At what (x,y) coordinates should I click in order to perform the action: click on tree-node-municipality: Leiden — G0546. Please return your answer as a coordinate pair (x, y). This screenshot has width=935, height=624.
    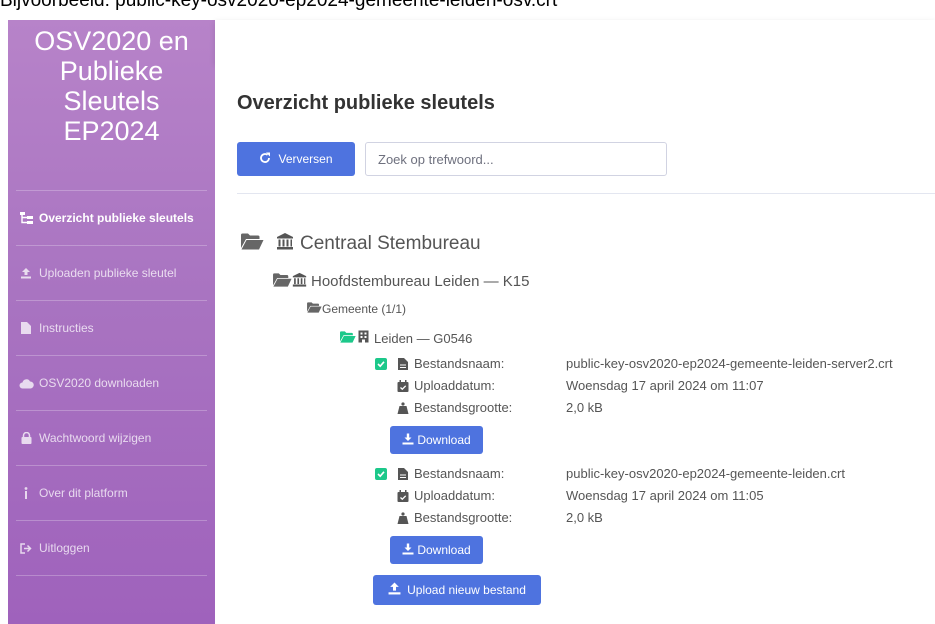
    Looking at the image, I should click on (406, 338).